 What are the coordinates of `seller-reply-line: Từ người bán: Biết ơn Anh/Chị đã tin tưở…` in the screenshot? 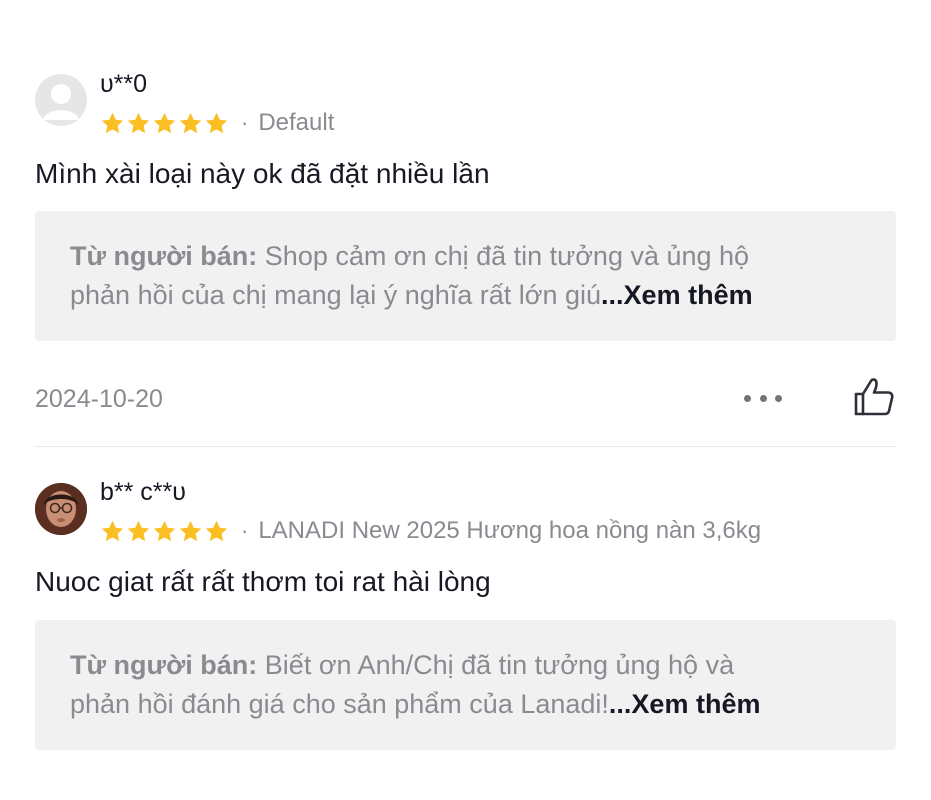 It's located at (466, 665).